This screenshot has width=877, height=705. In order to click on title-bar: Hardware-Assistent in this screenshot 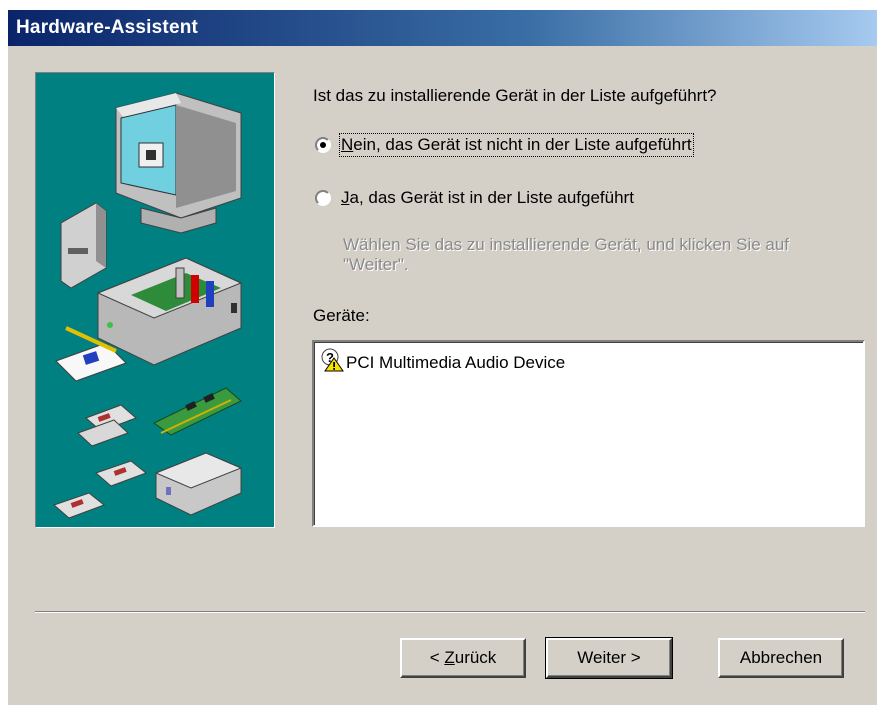, I will do `click(442, 28)`.